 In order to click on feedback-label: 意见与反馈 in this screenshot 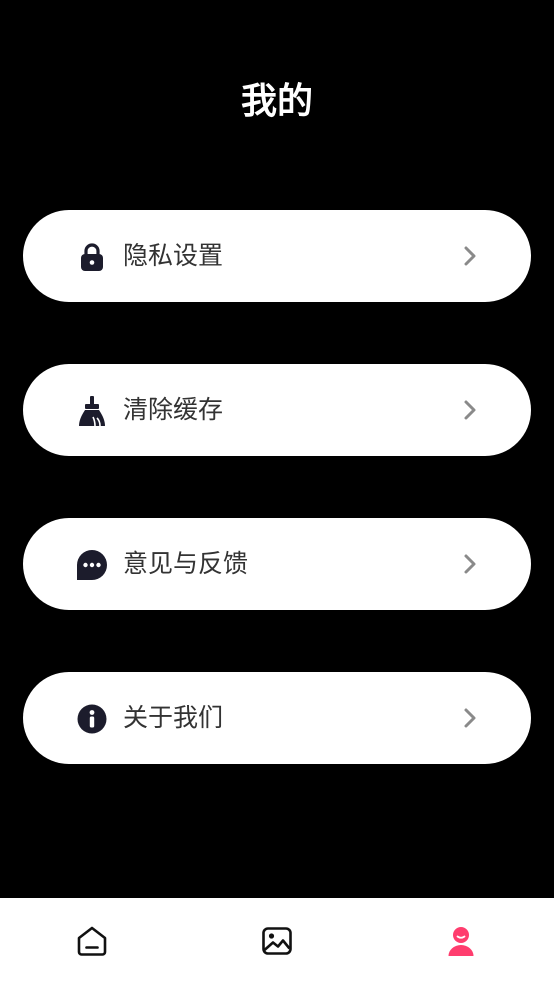, I will do `click(186, 563)`.